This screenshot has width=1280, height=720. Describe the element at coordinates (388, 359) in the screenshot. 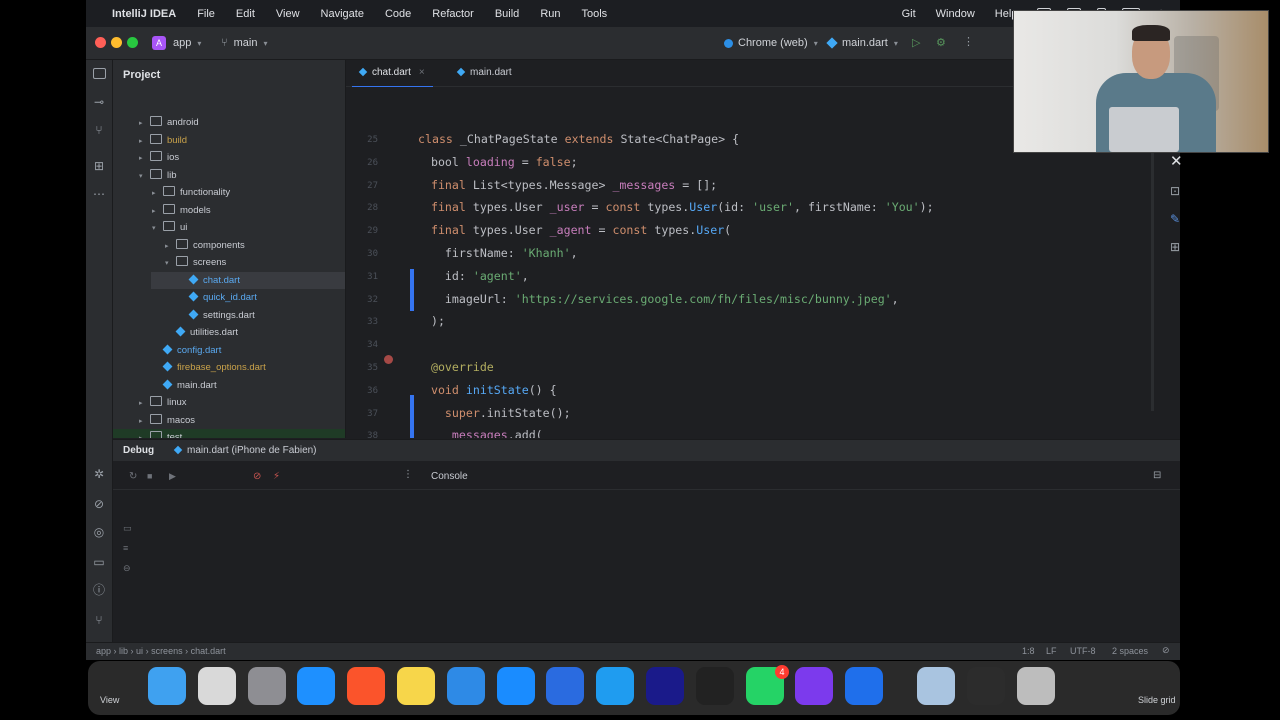

I see `override-gutter-icon` at that location.